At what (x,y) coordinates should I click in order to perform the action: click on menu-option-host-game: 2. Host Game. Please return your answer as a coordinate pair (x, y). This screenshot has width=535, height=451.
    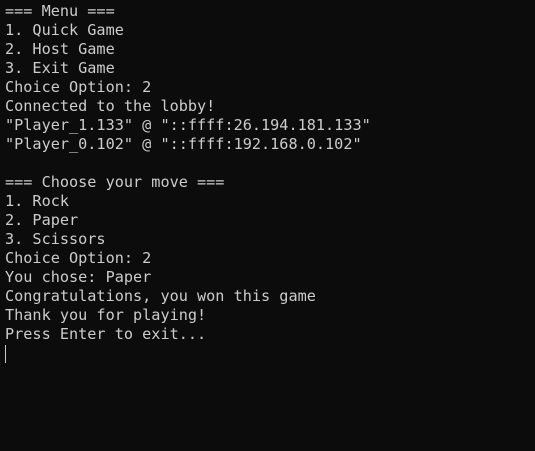
    Looking at the image, I should click on (60, 49).